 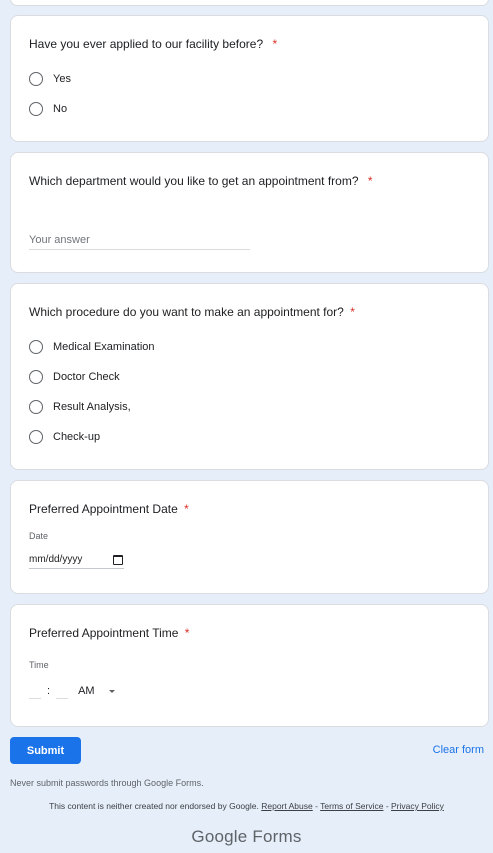 What do you see at coordinates (104, 633) in the screenshot?
I see `question-text: Preferred Appointment Time` at bounding box center [104, 633].